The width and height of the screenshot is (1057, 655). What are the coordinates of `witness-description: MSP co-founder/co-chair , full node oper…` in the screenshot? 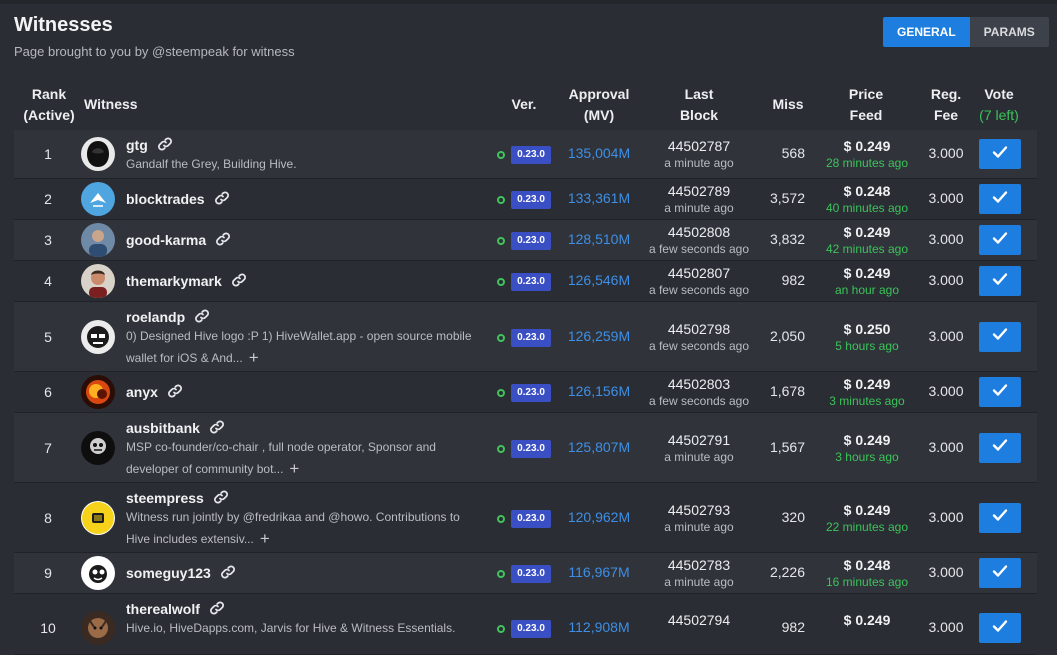 It's located at (301, 458).